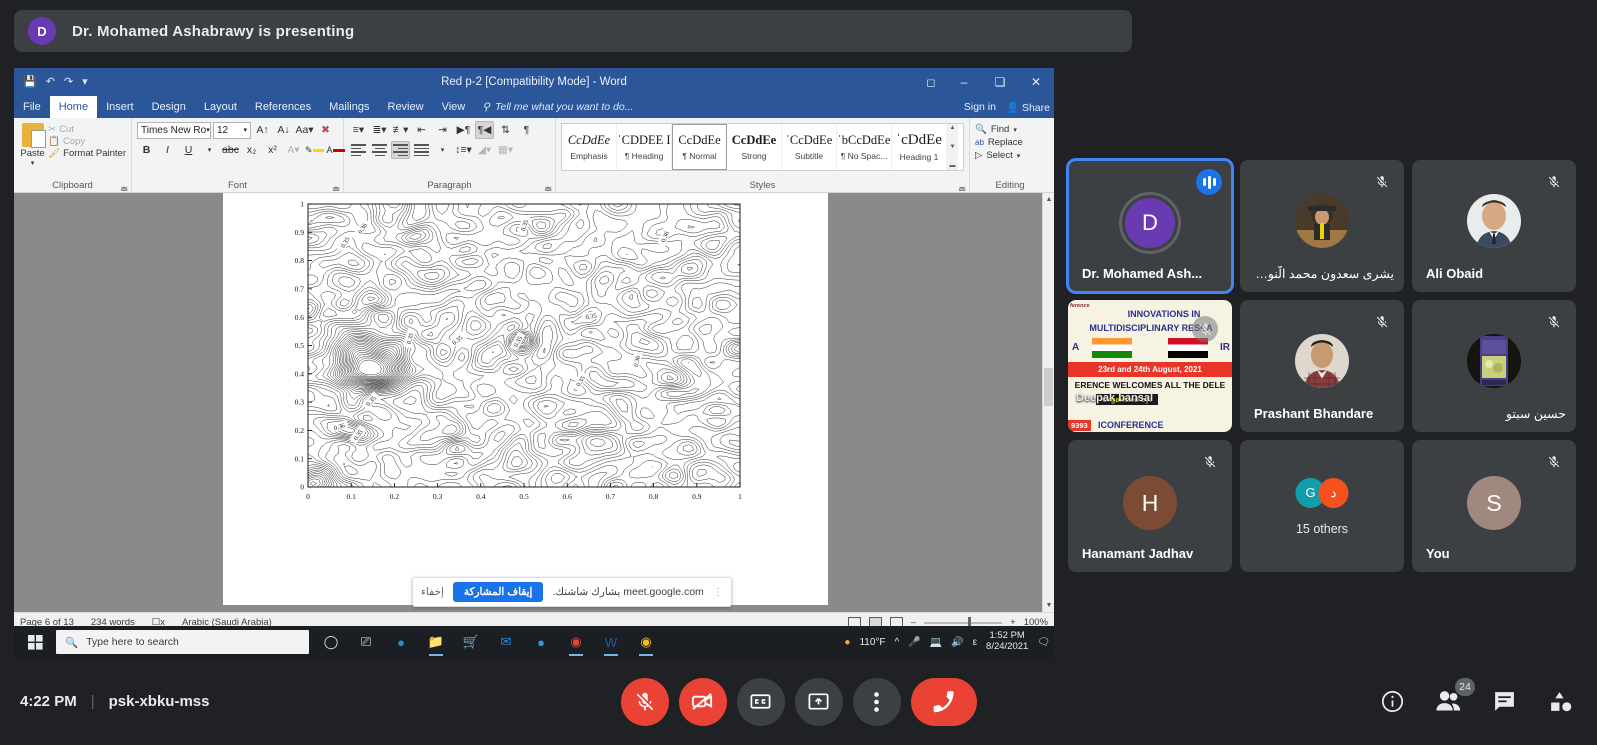 The height and width of the screenshot is (745, 1597). What do you see at coordinates (73, 107) in the screenshot?
I see `tab-home: Home` at bounding box center [73, 107].